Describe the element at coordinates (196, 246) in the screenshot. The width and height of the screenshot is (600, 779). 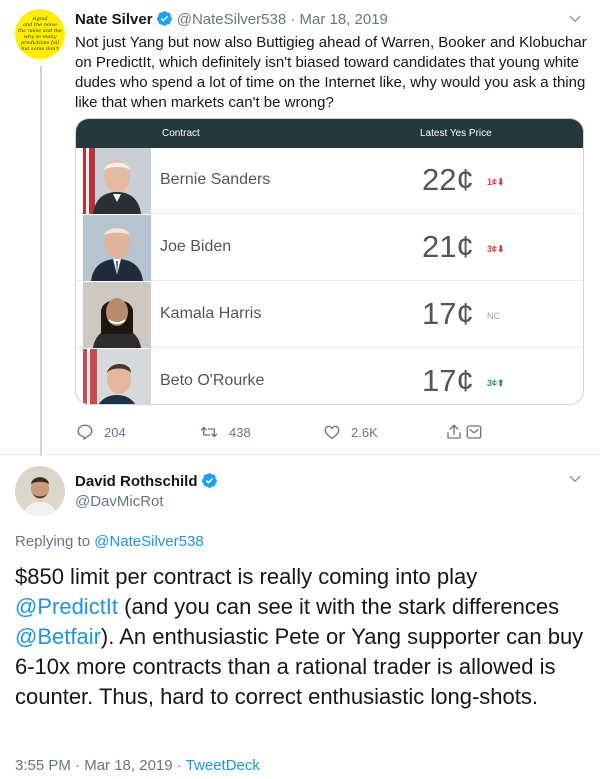
I see `candidate-name: Joe Biden` at that location.